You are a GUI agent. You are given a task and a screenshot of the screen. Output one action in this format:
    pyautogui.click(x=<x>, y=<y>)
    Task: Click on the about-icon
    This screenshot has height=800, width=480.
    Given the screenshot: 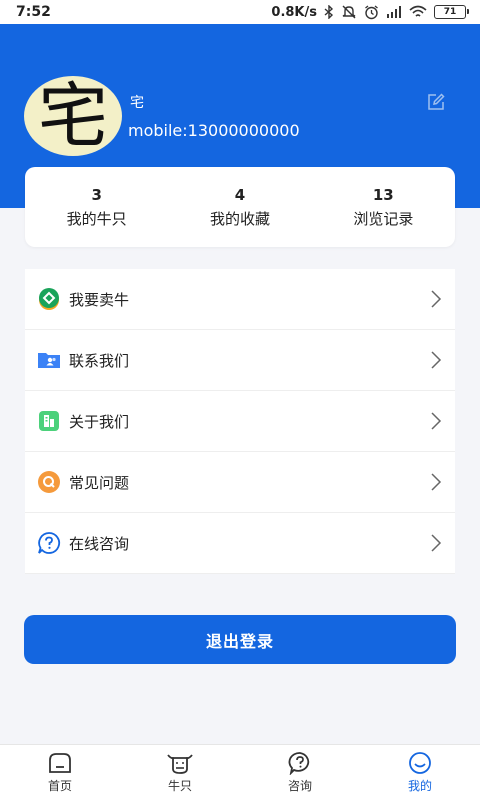 What is the action you would take?
    pyautogui.click(x=49, y=421)
    